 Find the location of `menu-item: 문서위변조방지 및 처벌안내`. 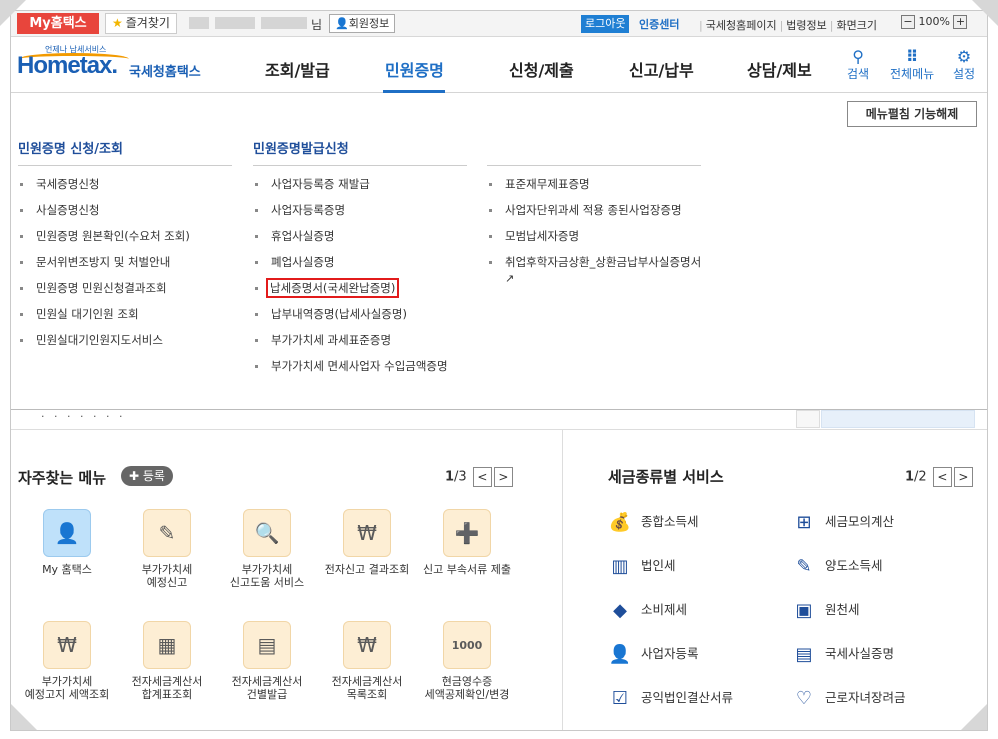

menu-item: 문서위변조방지 및 처벌안내 is located at coordinates (133, 267).